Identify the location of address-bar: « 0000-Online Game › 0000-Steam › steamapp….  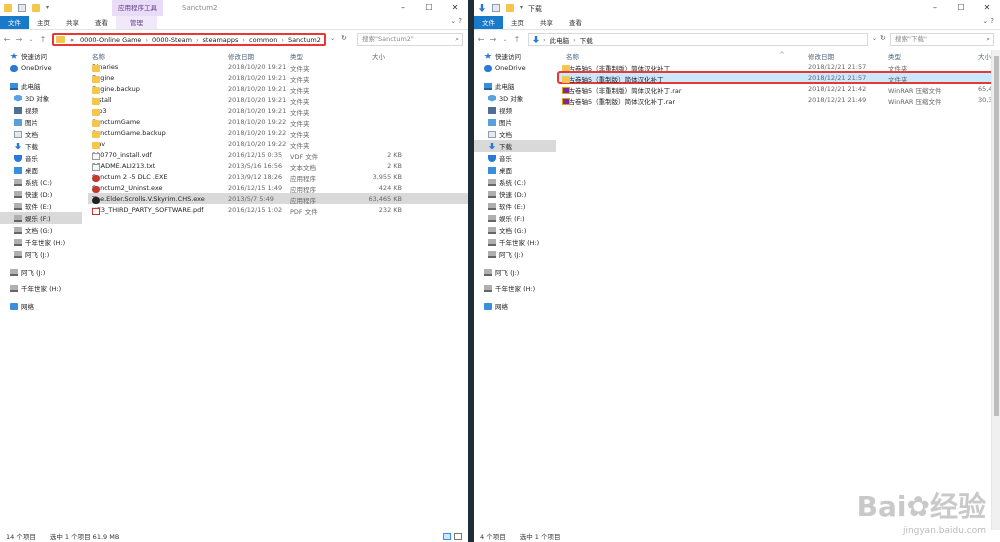
(189, 39).